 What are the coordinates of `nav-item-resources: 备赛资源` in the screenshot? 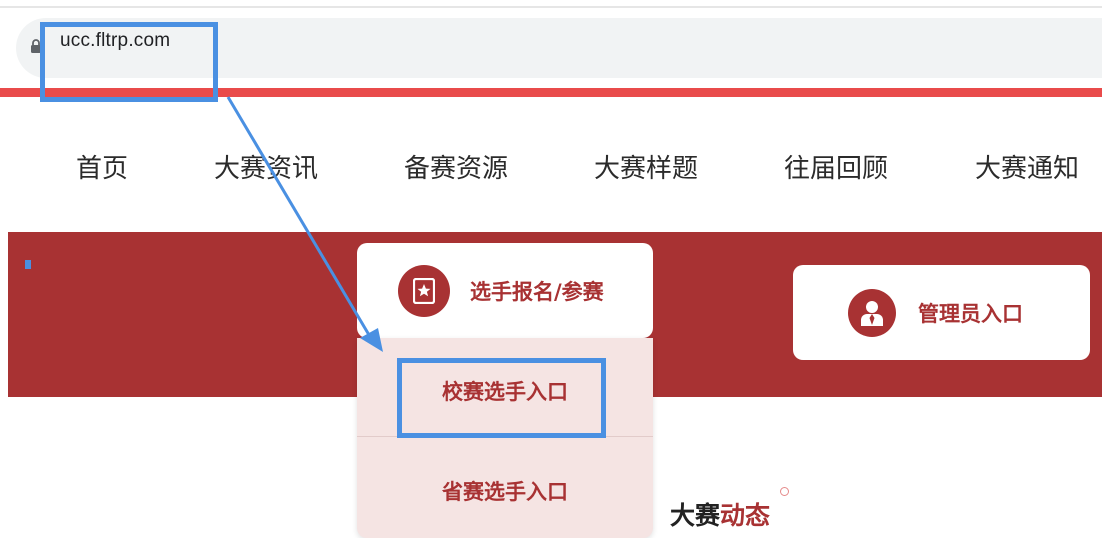 It's located at (456, 166).